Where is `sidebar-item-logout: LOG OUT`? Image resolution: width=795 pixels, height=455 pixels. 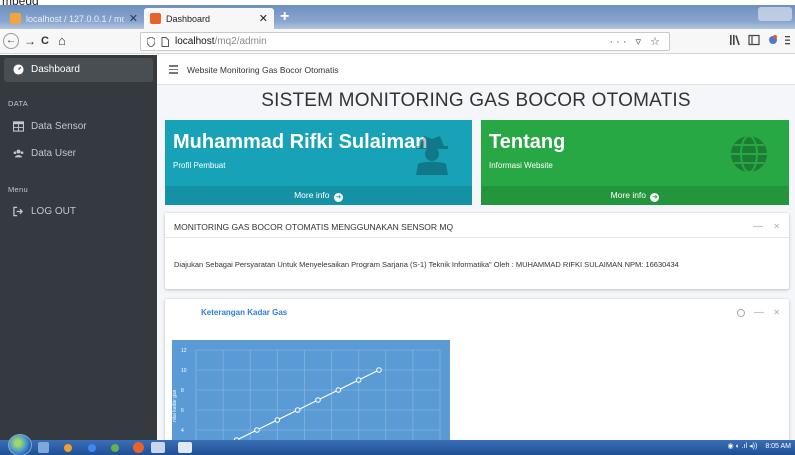
sidebar-item-logout: LOG OUT is located at coordinates (44, 211).